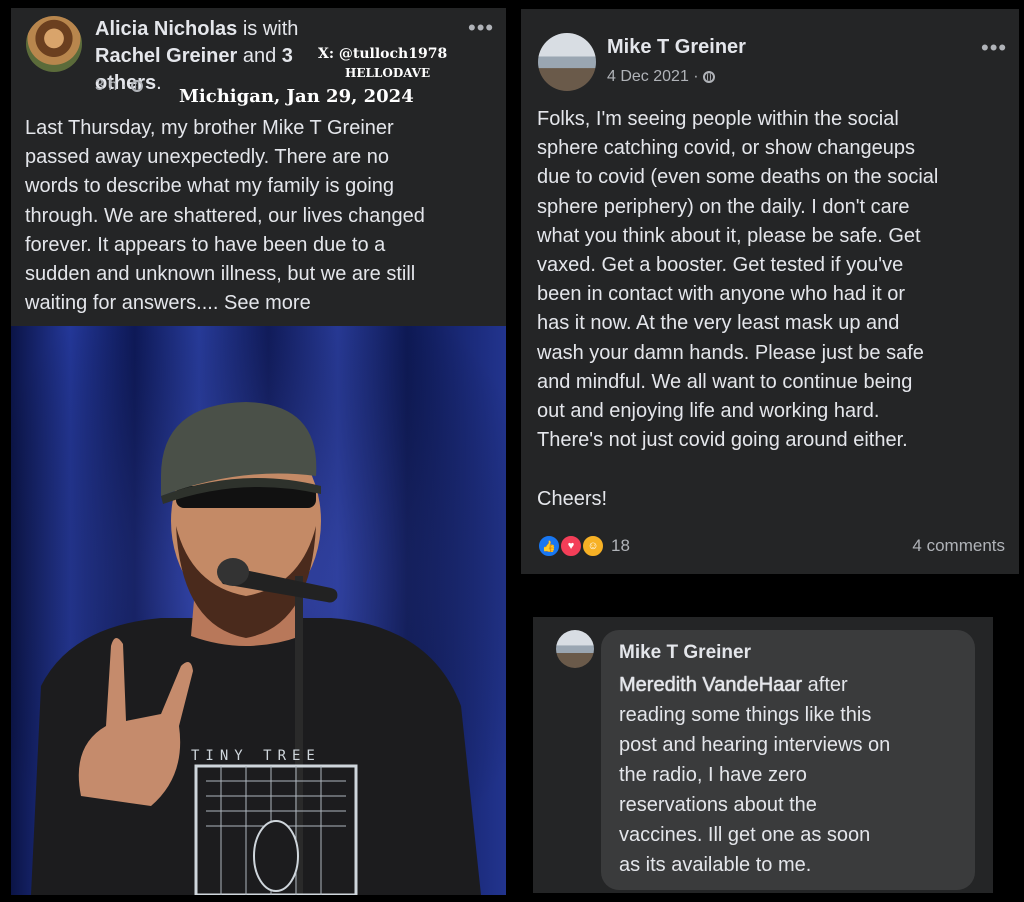 The height and width of the screenshot is (902, 1024). Describe the element at coordinates (166, 29) in the screenshot. I see `author-name: Alicia Nicholas` at that location.